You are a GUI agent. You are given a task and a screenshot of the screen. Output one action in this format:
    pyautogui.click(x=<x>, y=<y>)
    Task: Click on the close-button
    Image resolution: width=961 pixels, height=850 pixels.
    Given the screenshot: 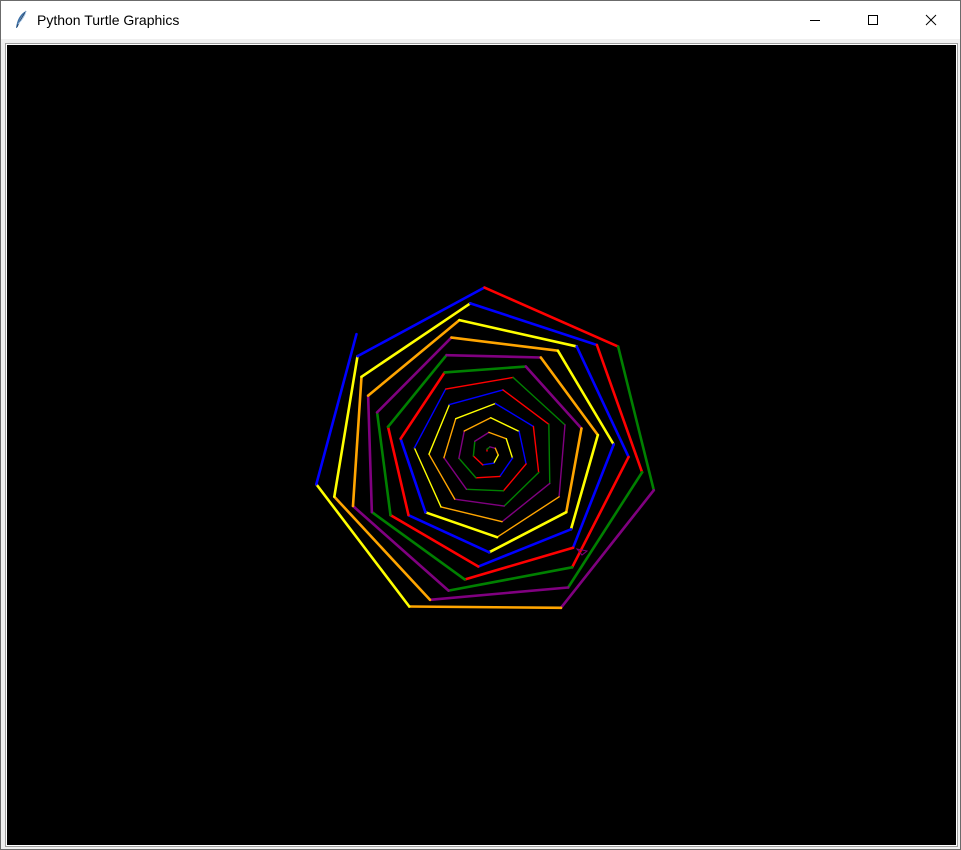 What is the action you would take?
    pyautogui.click(x=931, y=20)
    